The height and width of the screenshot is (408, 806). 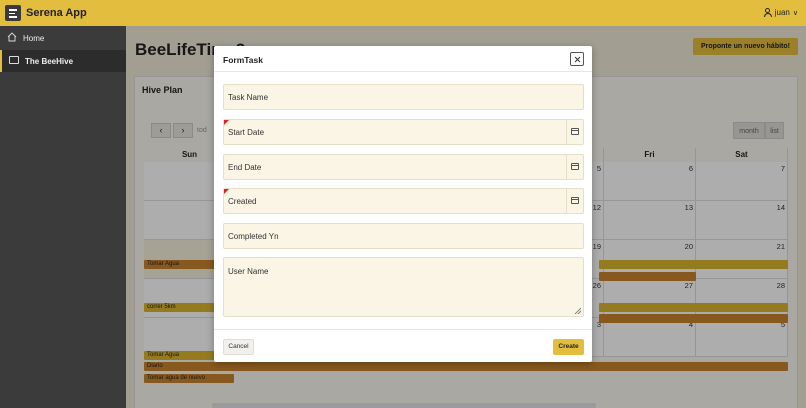 What do you see at coordinates (404, 405) in the screenshot?
I see `horizontal-scrollbar` at bounding box center [404, 405].